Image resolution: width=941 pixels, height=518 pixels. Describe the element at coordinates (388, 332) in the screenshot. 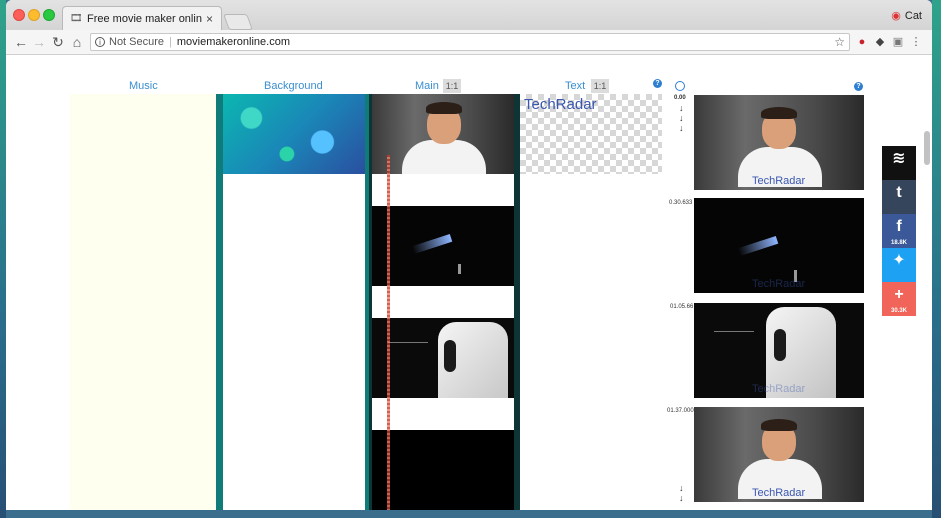

I see `audio-waveform` at that location.